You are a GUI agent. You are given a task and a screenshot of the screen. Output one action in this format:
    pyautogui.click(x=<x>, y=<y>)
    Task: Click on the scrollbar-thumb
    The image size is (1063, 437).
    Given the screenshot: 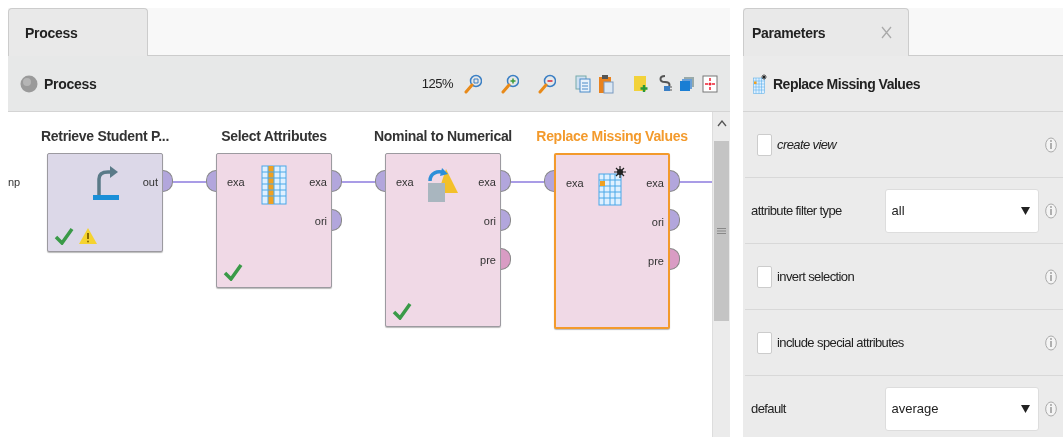 What is the action you would take?
    pyautogui.click(x=721, y=231)
    